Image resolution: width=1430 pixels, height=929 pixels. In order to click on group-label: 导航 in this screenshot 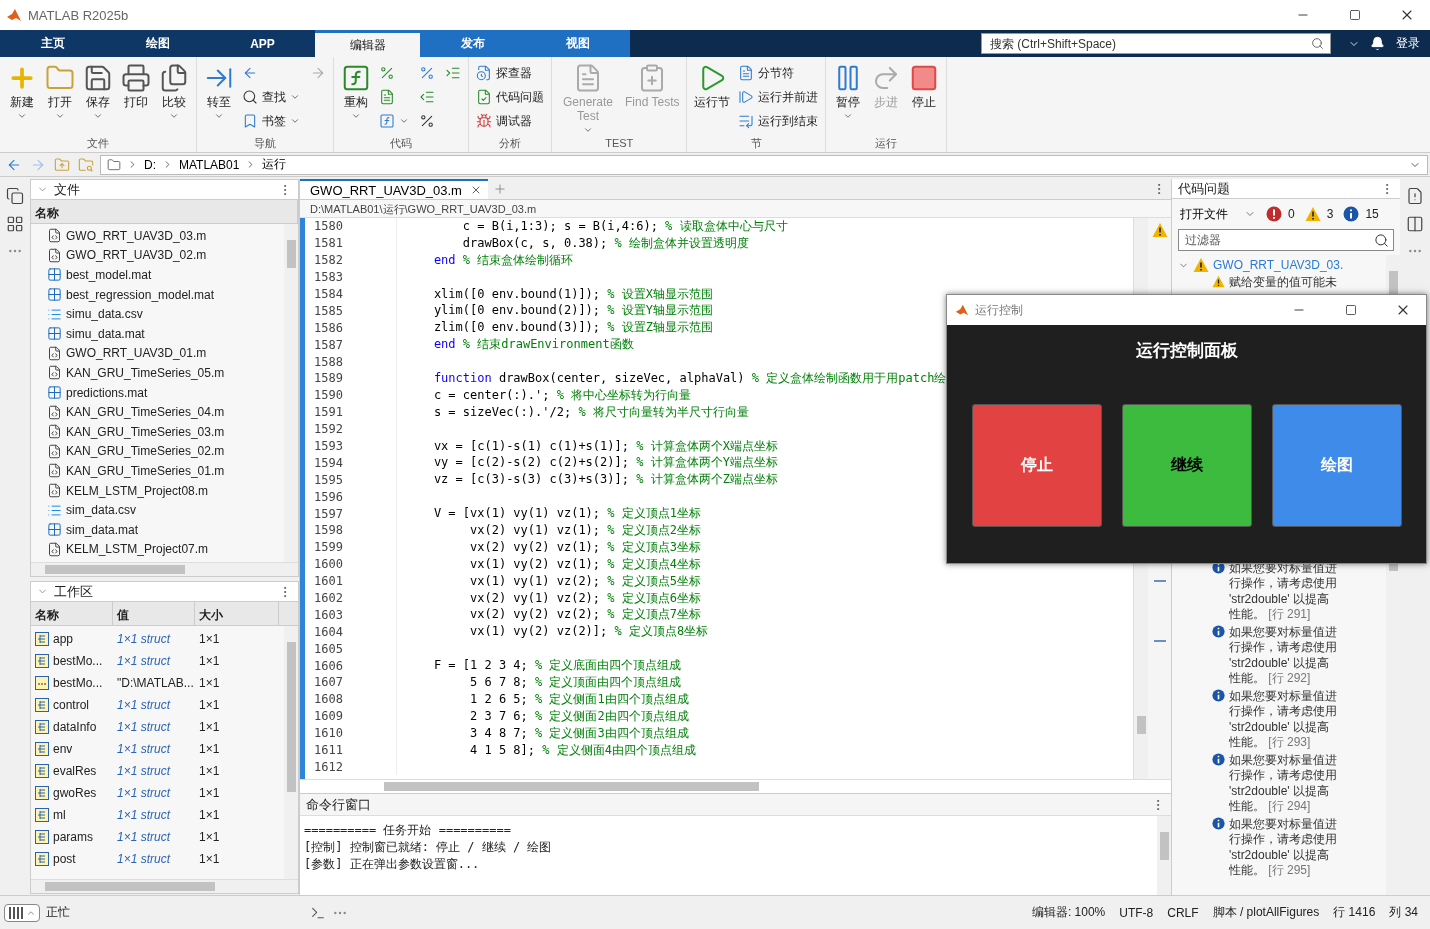, I will do `click(265, 143)`.